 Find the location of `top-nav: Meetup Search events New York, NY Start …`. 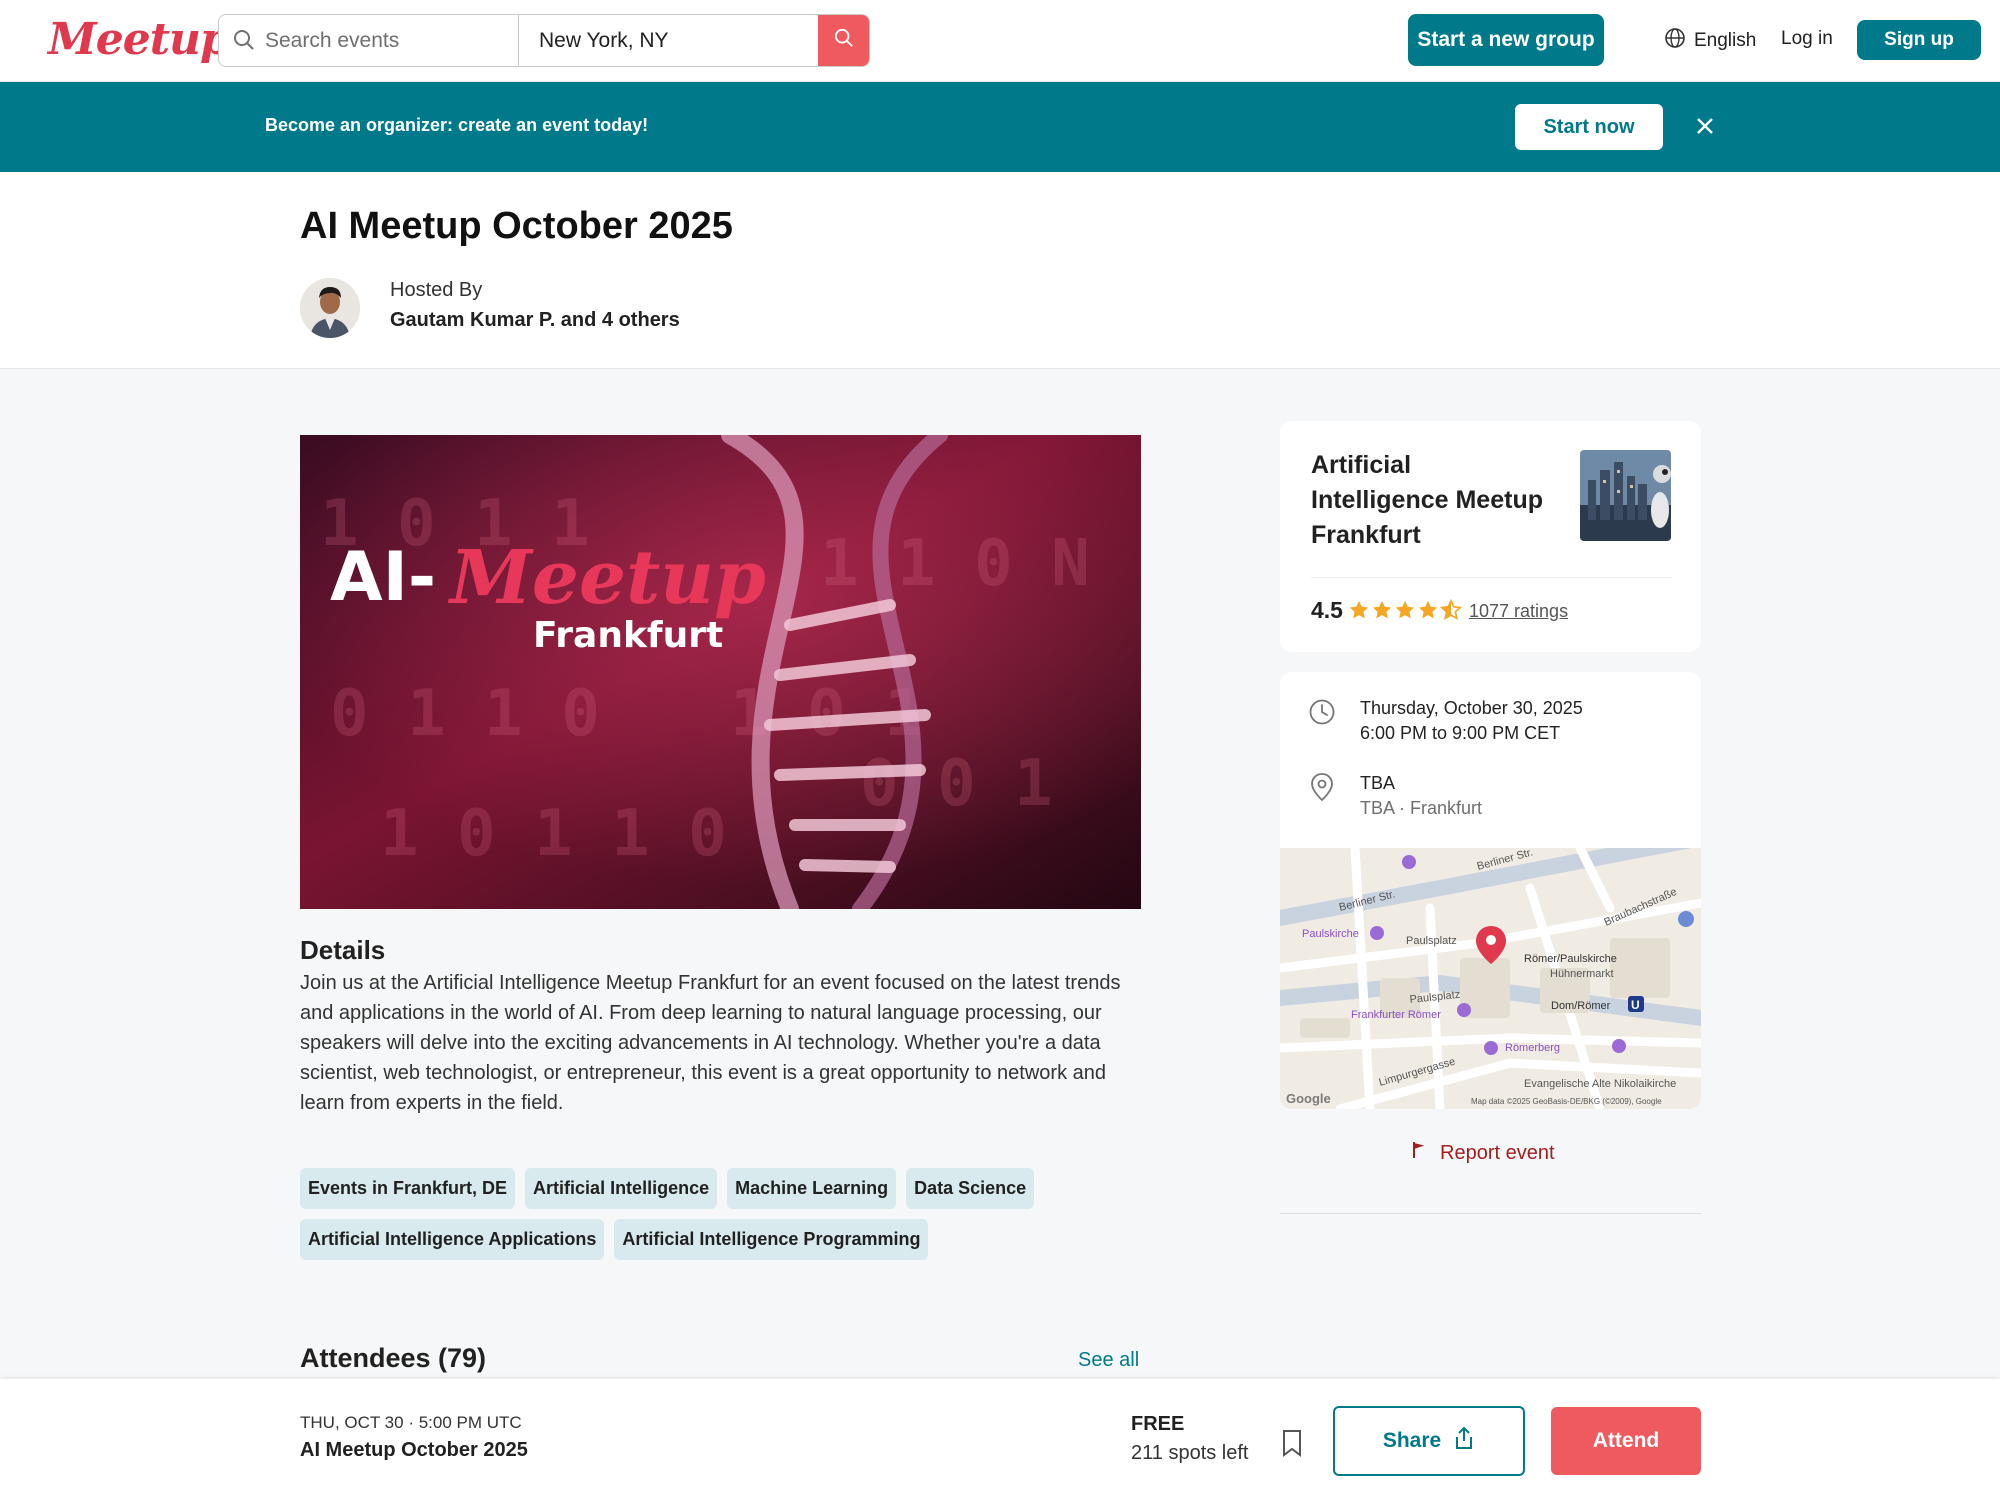

top-nav: Meetup Search events New York, NY Start … is located at coordinates (1000, 41).